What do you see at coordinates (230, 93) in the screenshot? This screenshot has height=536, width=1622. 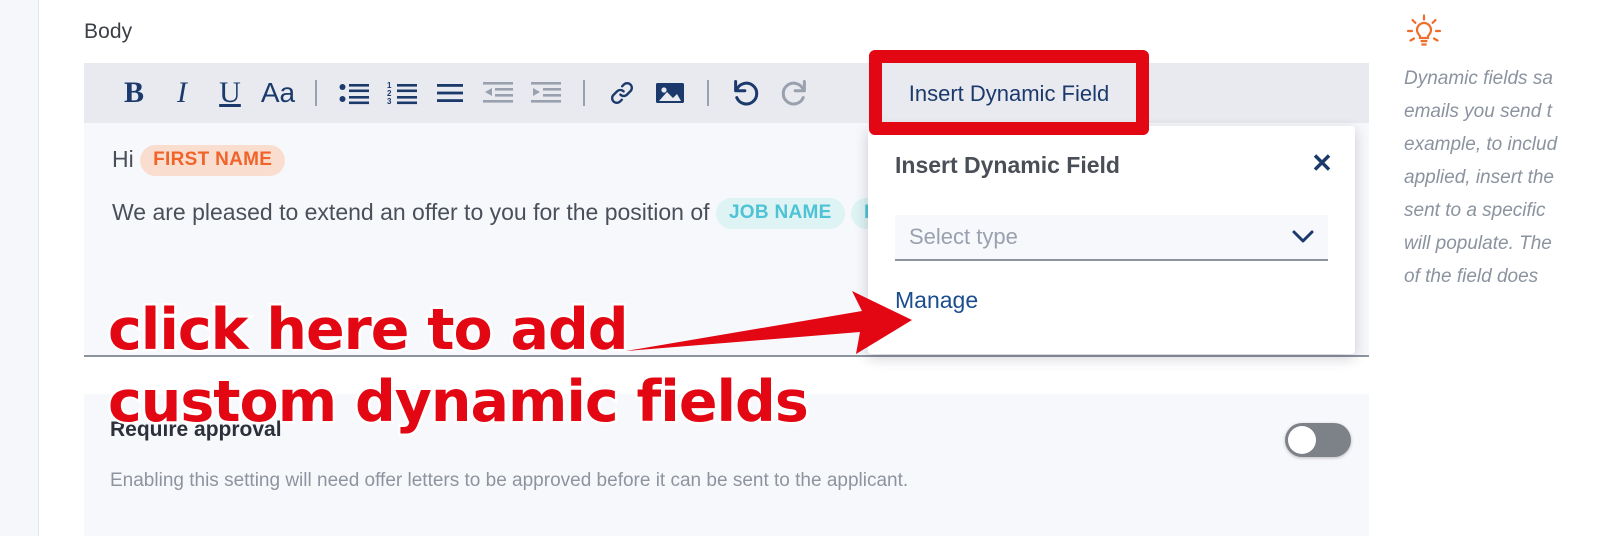 I see `underline-button: U` at bounding box center [230, 93].